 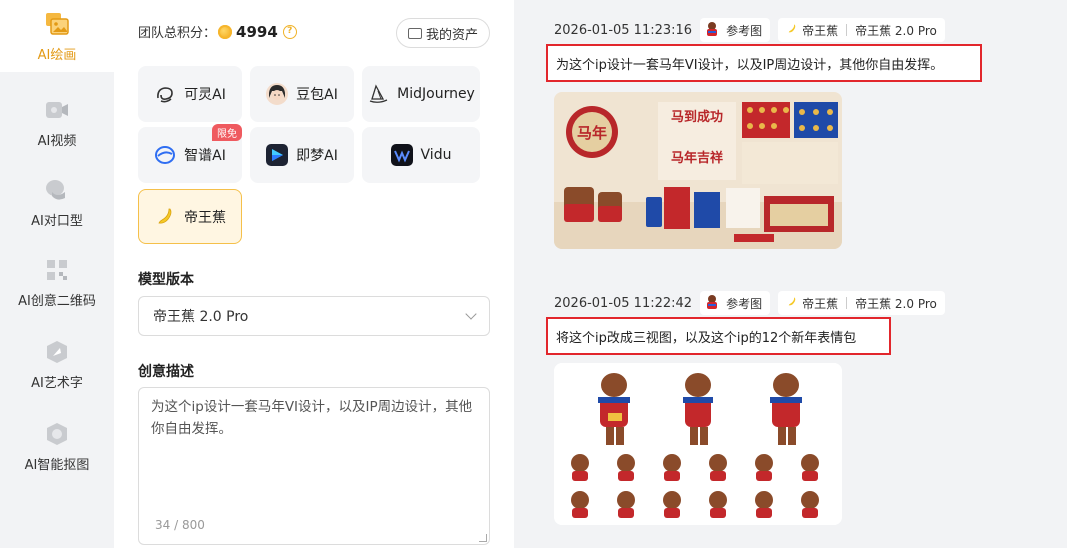 I want to click on coin-icon, so click(x=225, y=31).